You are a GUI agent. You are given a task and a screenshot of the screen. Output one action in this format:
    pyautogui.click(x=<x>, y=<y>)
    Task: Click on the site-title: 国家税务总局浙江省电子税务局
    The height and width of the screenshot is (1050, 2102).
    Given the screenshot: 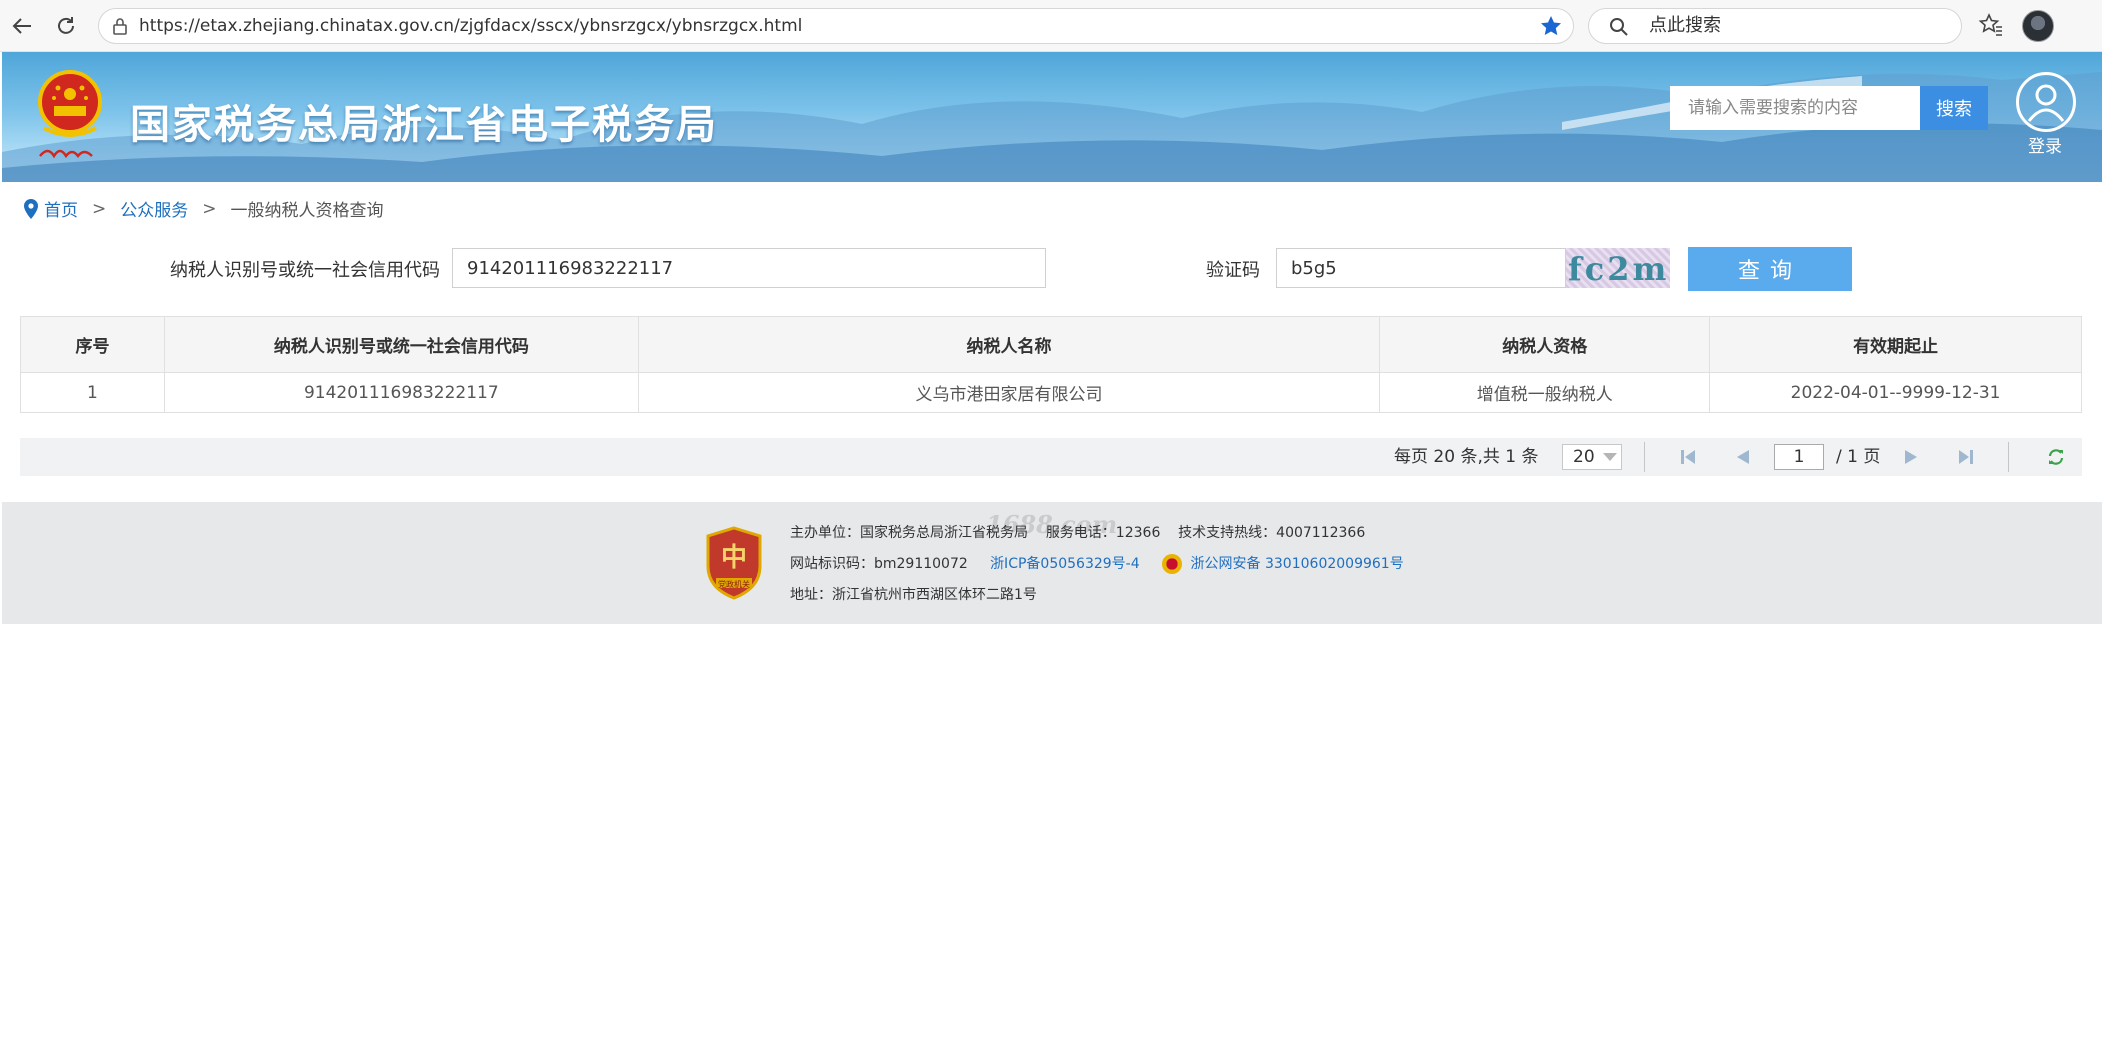 What is the action you would take?
    pyautogui.click(x=424, y=125)
    